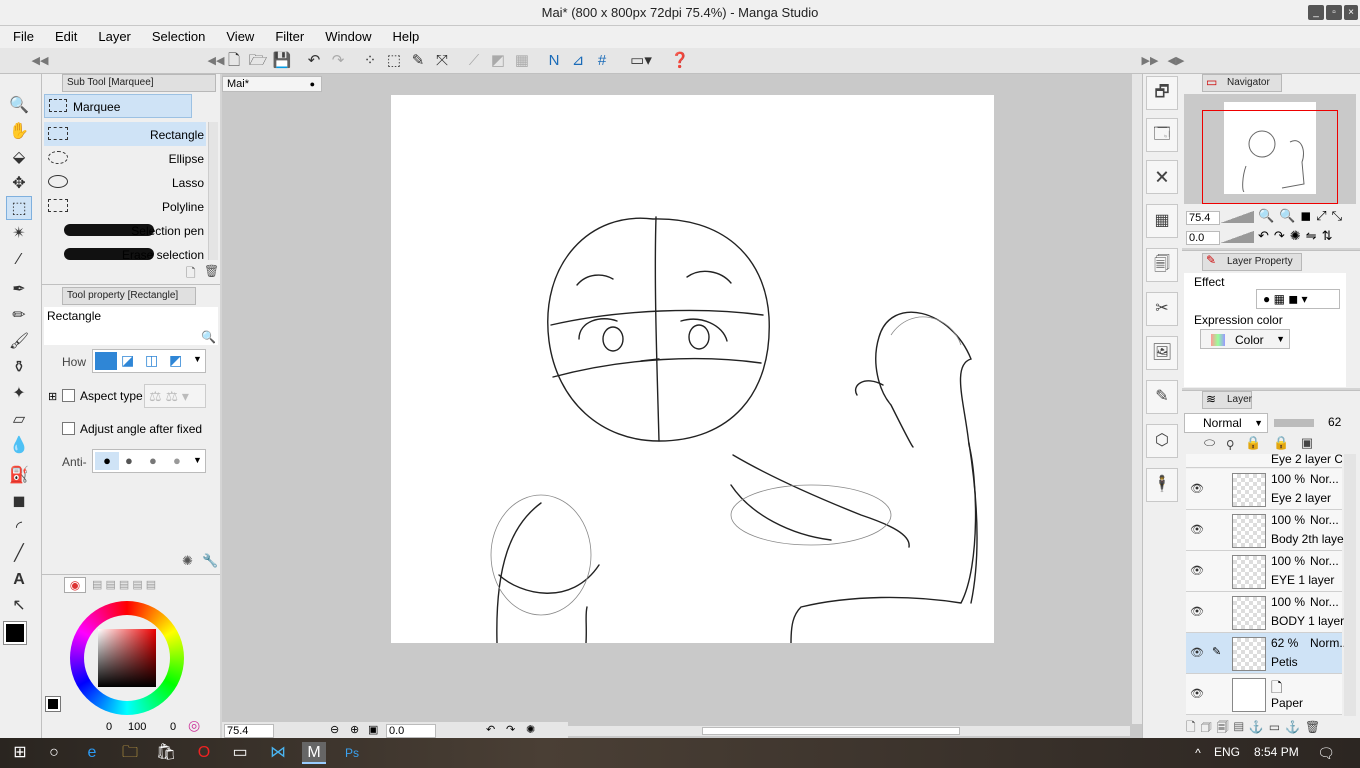  Describe the element at coordinates (176, 36) in the screenshot. I see `menu-selection: Selection` at that location.